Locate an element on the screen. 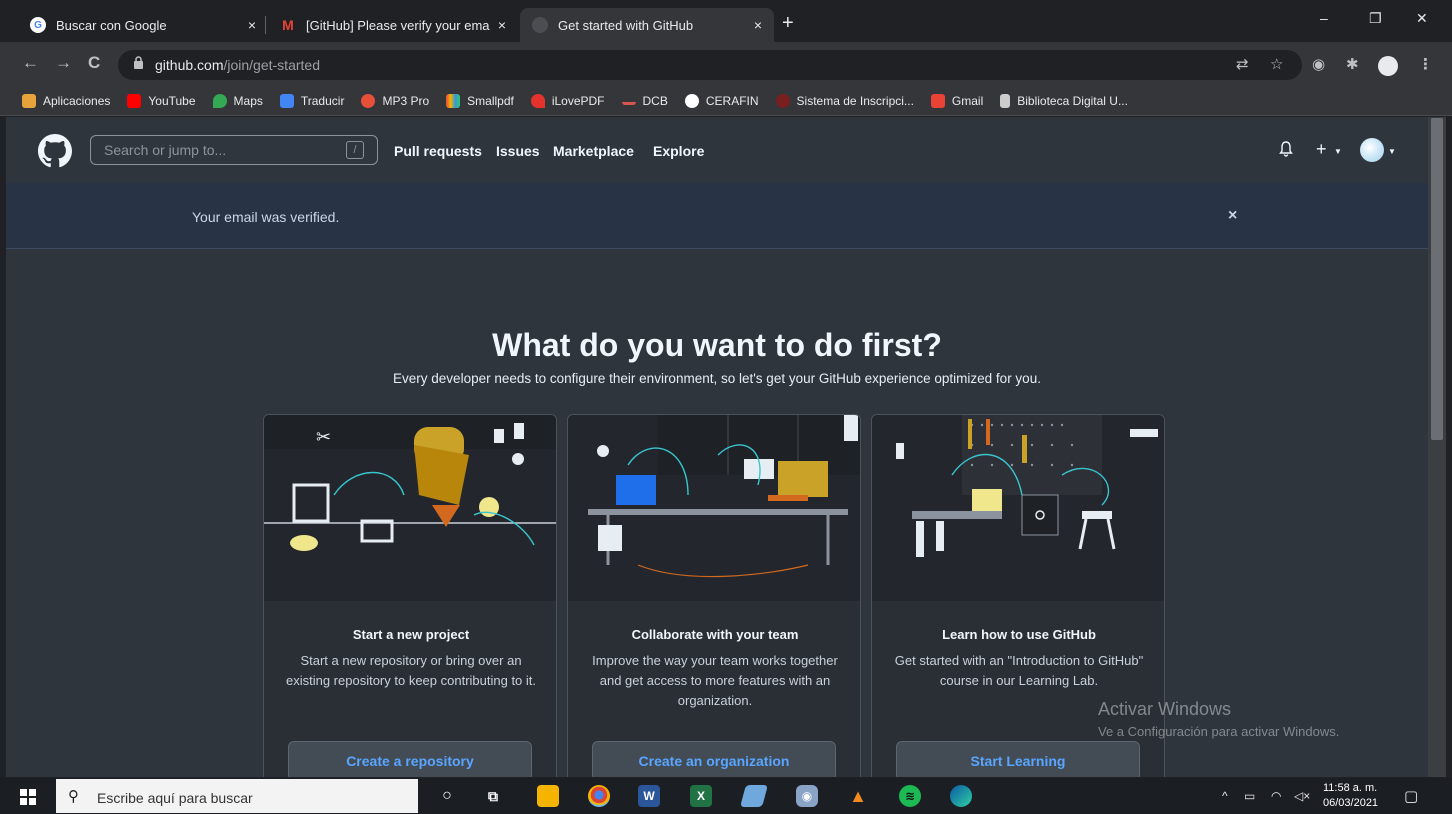 The image size is (1452, 814). gmail-icon is located at coordinates (937, 100).